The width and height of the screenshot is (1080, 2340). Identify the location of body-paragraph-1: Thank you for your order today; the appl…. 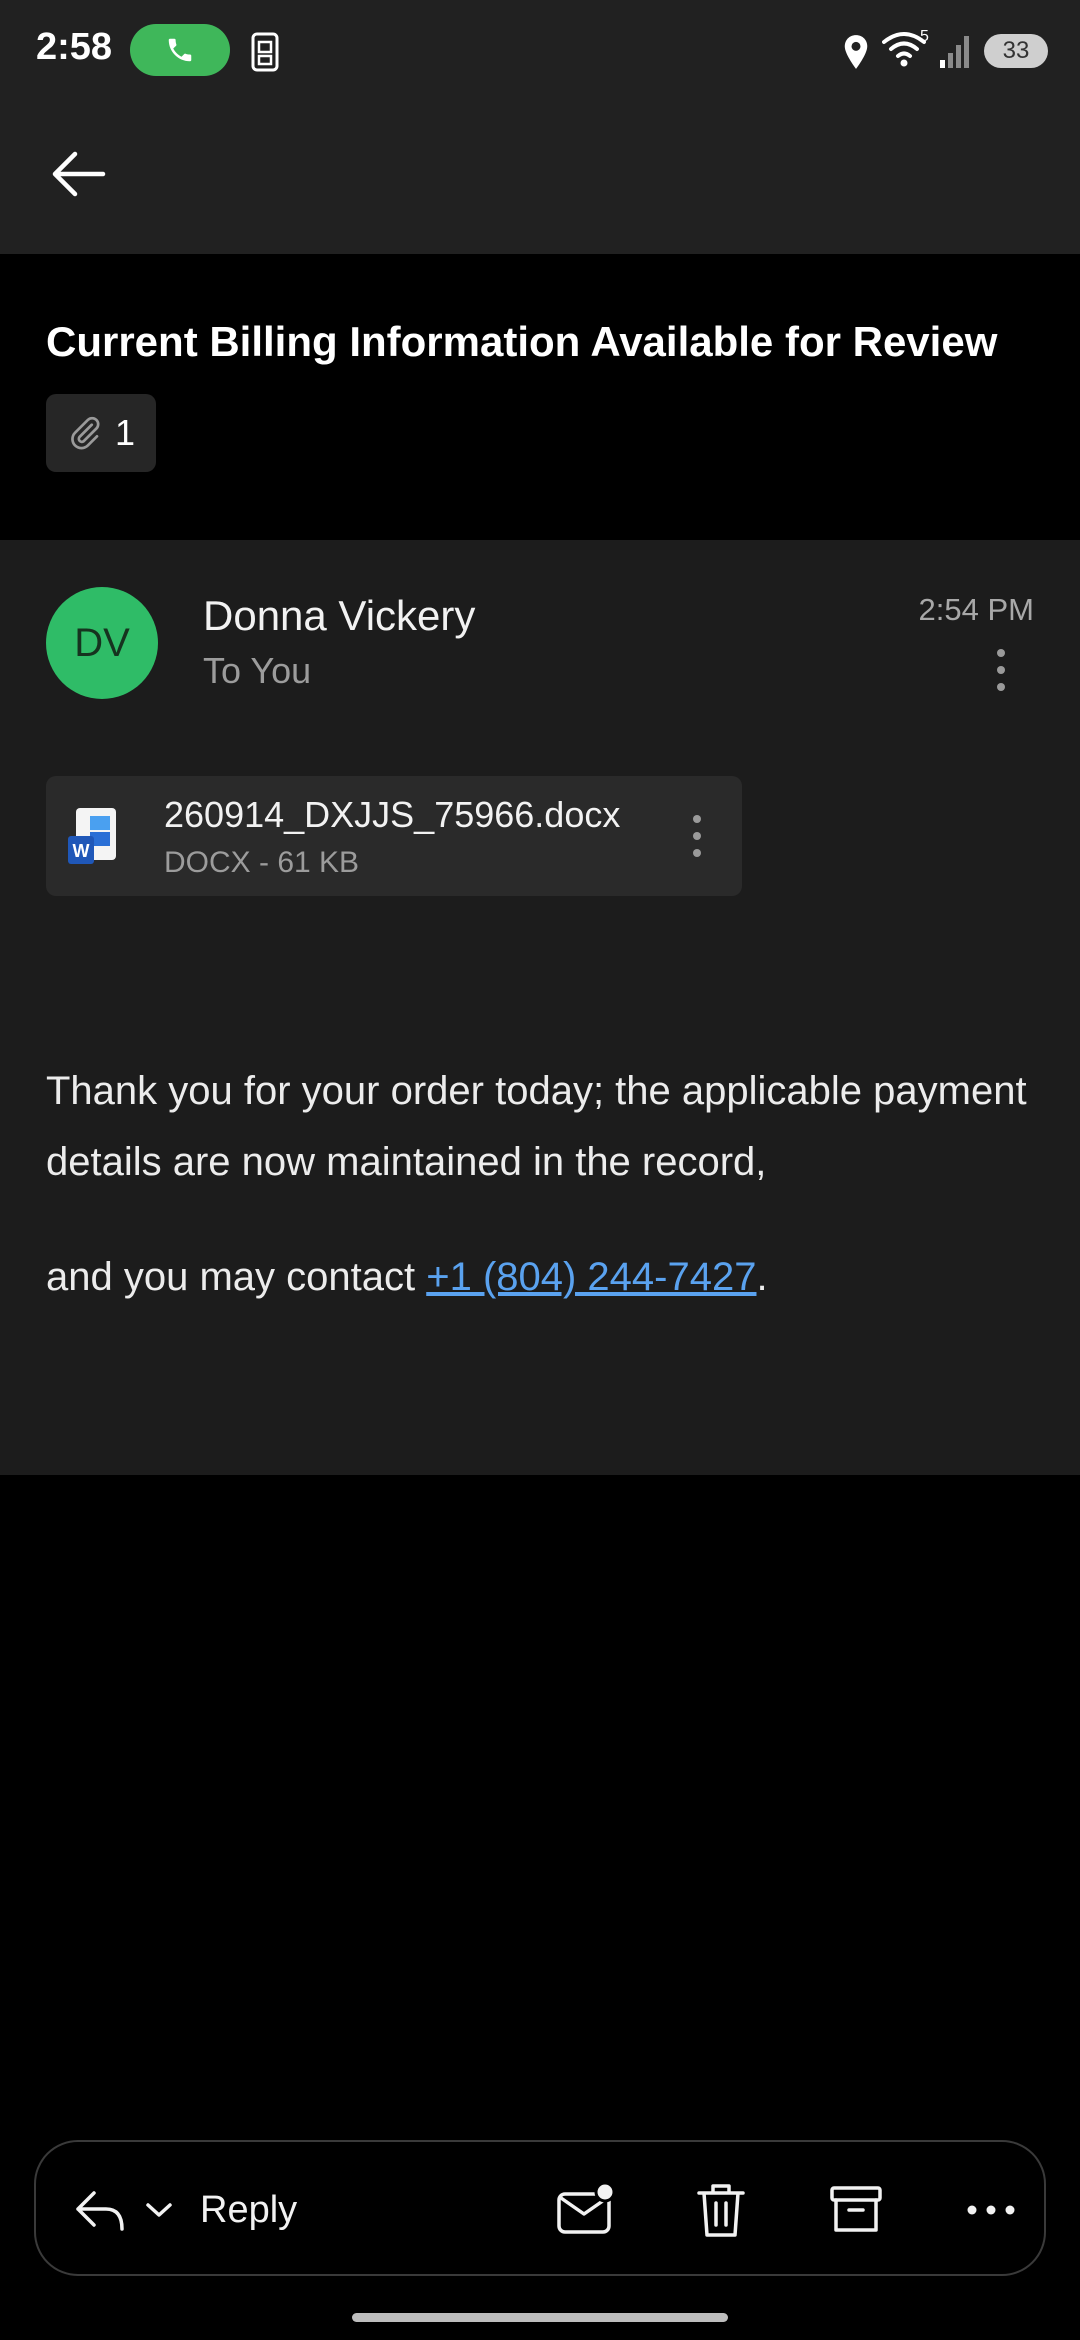
(536, 1126).